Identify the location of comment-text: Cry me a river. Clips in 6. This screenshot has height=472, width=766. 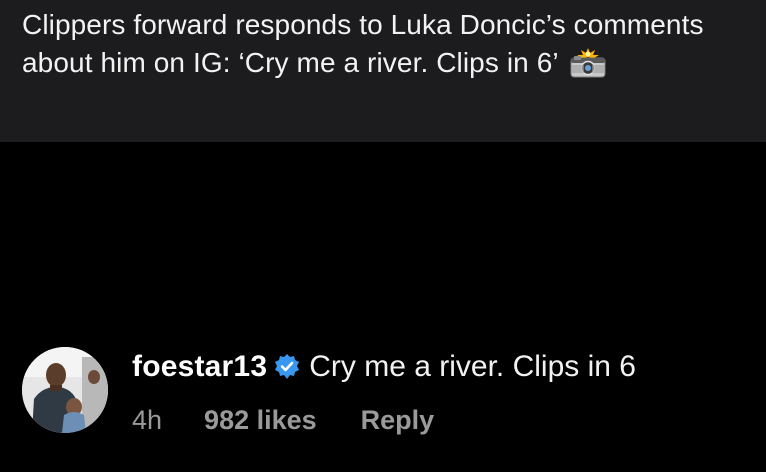
(472, 366).